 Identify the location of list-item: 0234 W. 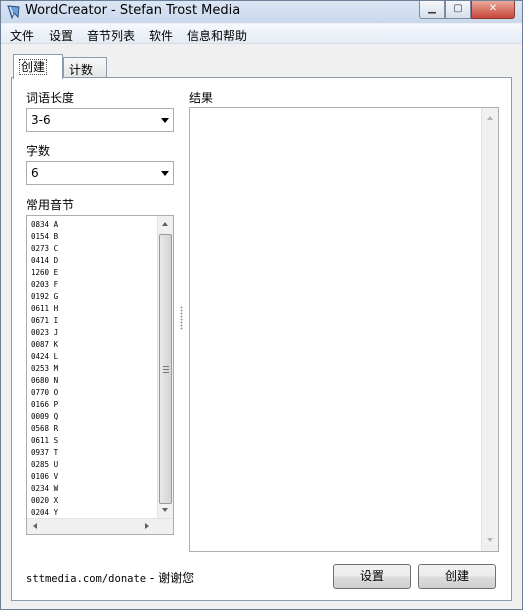
(44, 489).